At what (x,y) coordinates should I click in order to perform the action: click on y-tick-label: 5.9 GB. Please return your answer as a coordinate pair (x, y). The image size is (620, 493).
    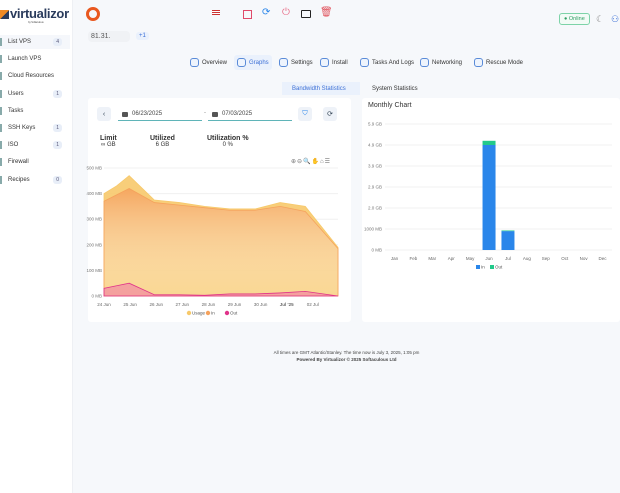
    Looking at the image, I should click on (375, 124).